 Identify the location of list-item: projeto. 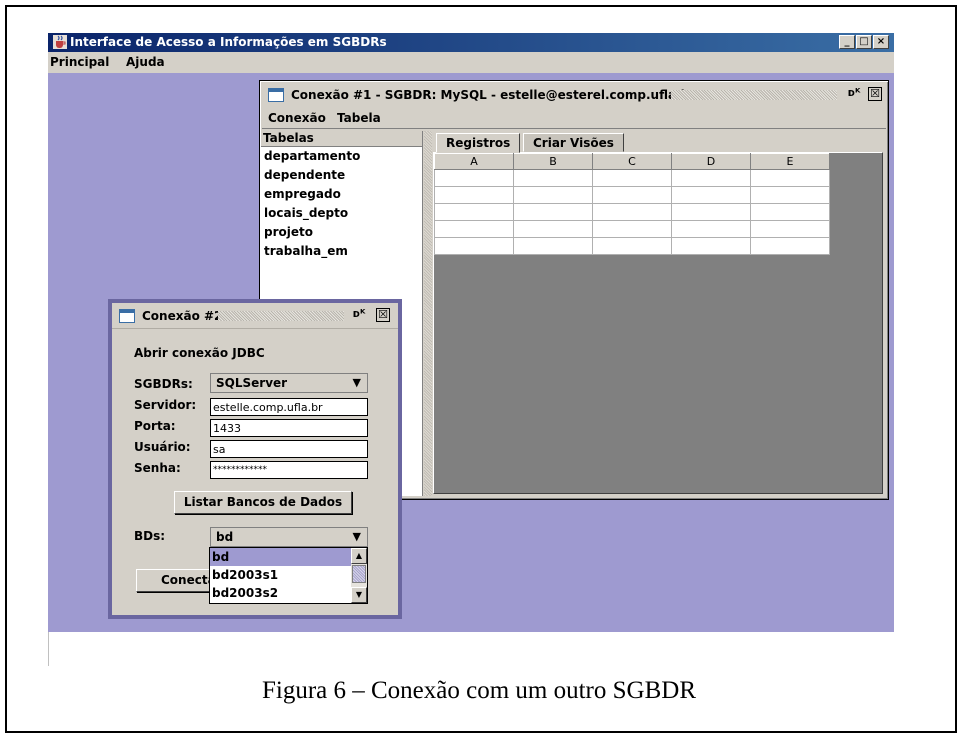
(341, 232).